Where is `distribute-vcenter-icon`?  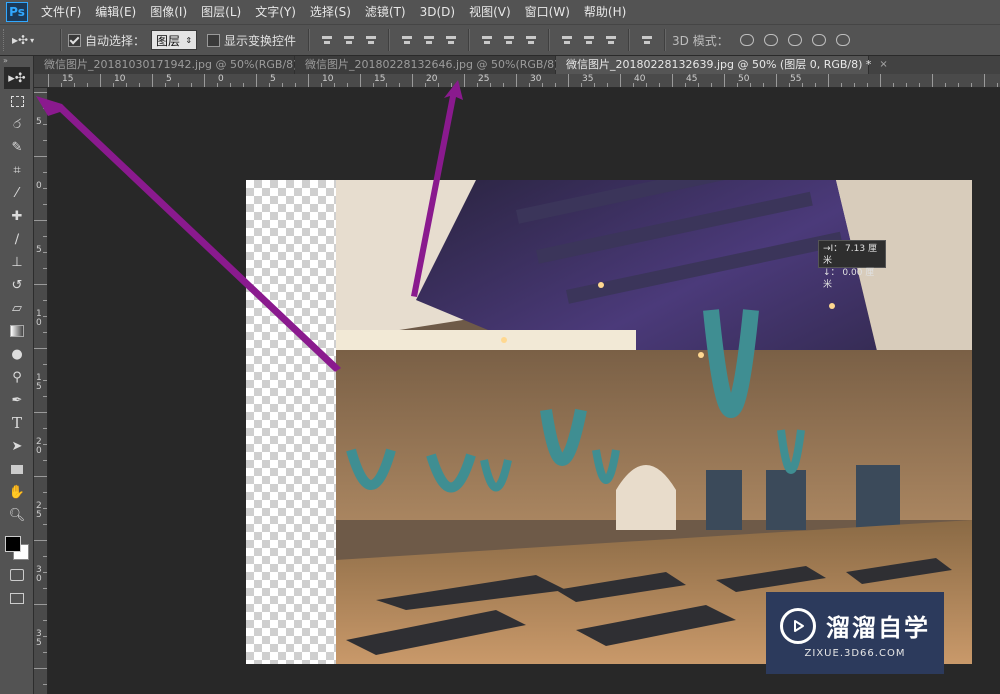 distribute-vcenter-icon is located at coordinates (509, 40).